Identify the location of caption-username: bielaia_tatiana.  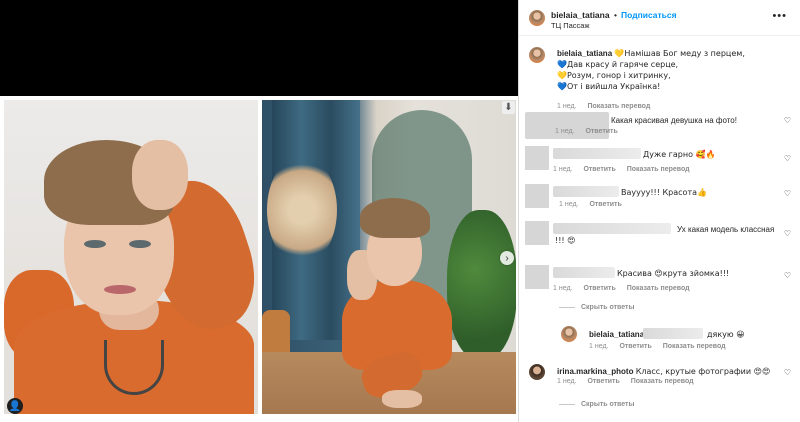
(584, 53).